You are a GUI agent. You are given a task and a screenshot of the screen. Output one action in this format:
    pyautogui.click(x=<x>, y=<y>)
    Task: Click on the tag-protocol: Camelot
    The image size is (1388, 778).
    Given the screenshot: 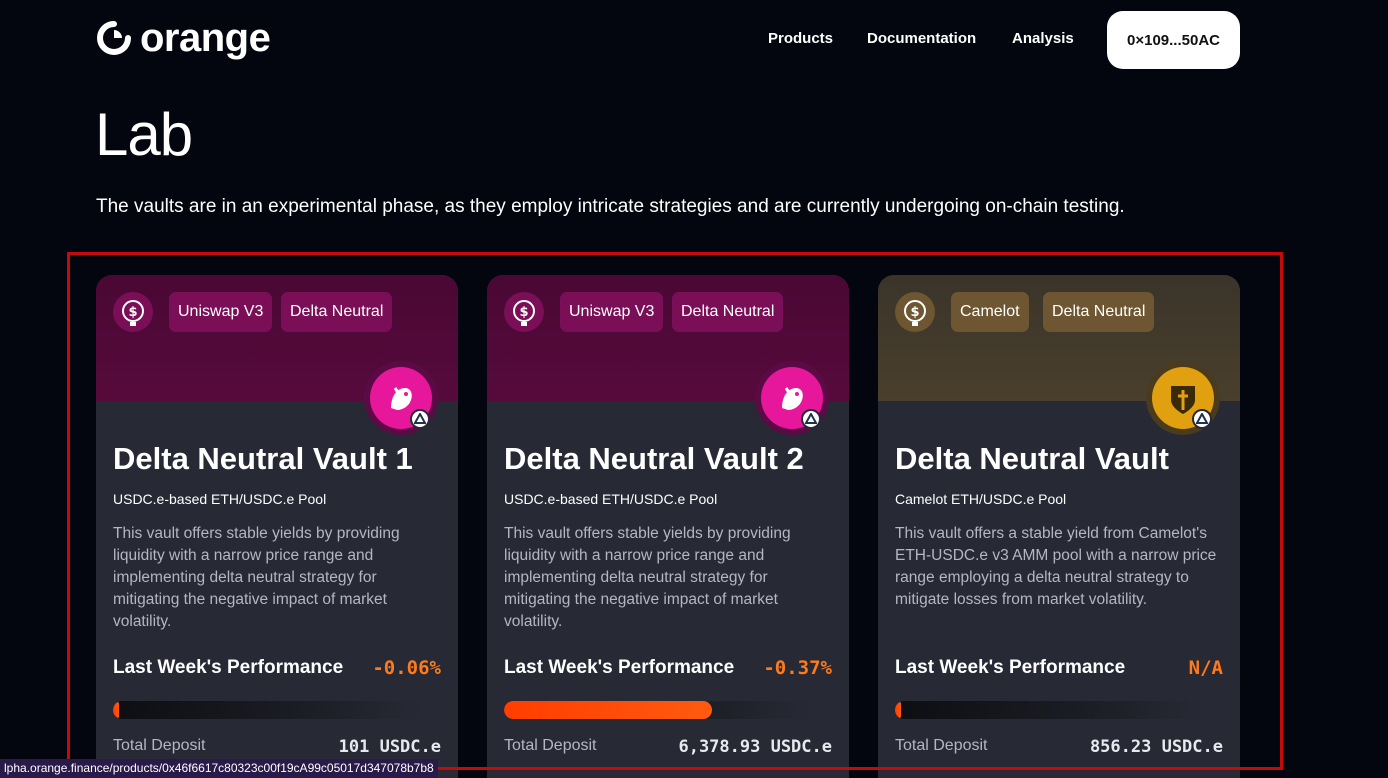 What is the action you would take?
    pyautogui.click(x=990, y=312)
    